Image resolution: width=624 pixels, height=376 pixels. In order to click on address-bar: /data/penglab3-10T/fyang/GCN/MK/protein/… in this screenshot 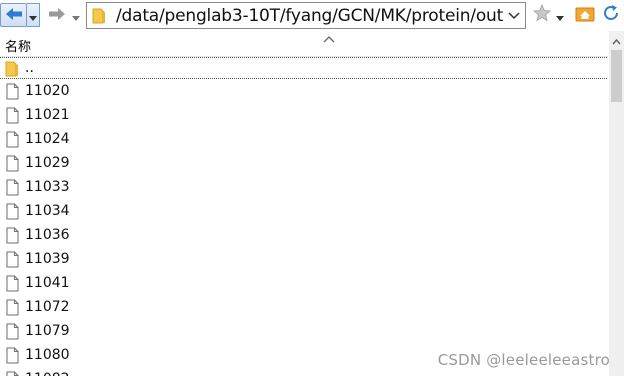, I will do `click(306, 15)`.